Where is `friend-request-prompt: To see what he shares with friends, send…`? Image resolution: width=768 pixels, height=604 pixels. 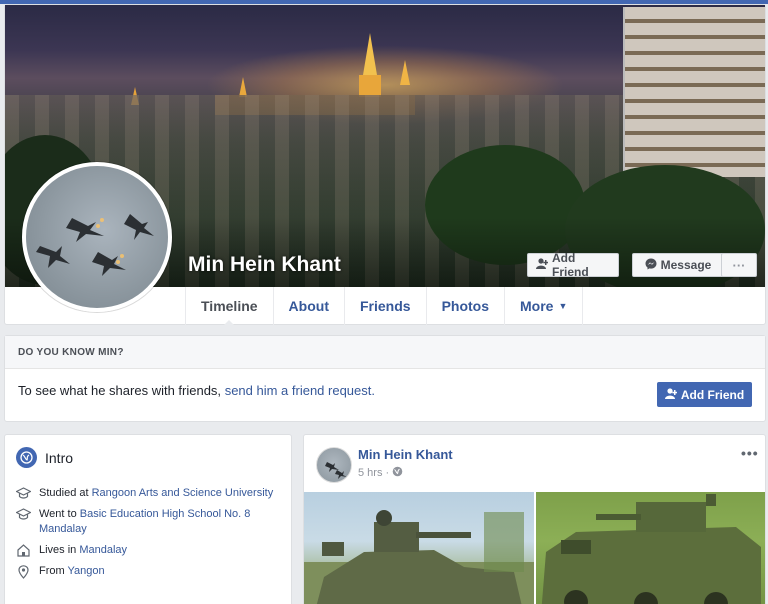
friend-request-prompt: To see what he shares with friends, send… is located at coordinates (196, 390).